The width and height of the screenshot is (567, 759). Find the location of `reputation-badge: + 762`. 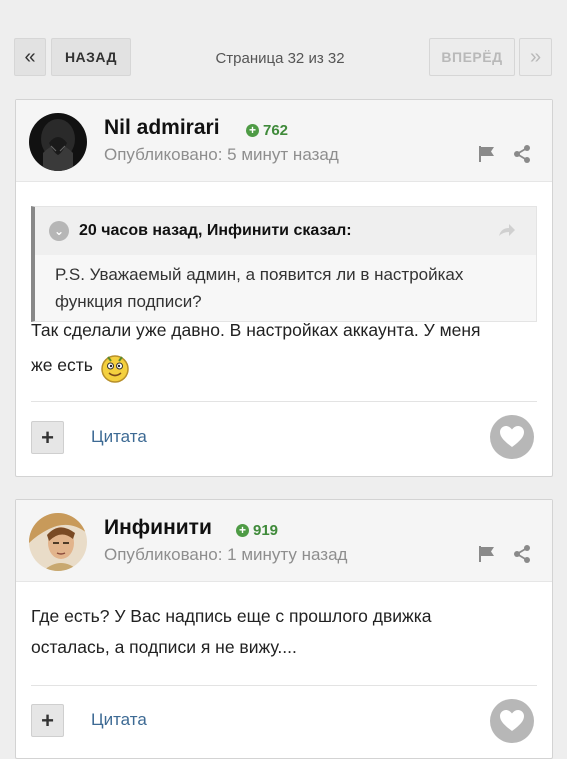

reputation-badge: + 762 is located at coordinates (267, 130).